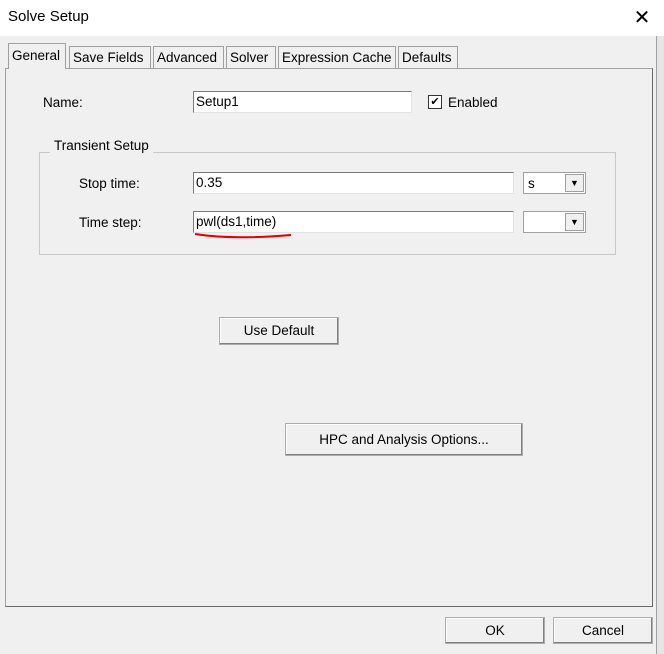 The width and height of the screenshot is (664, 654). I want to click on cancel-button: Cancel, so click(603, 630).